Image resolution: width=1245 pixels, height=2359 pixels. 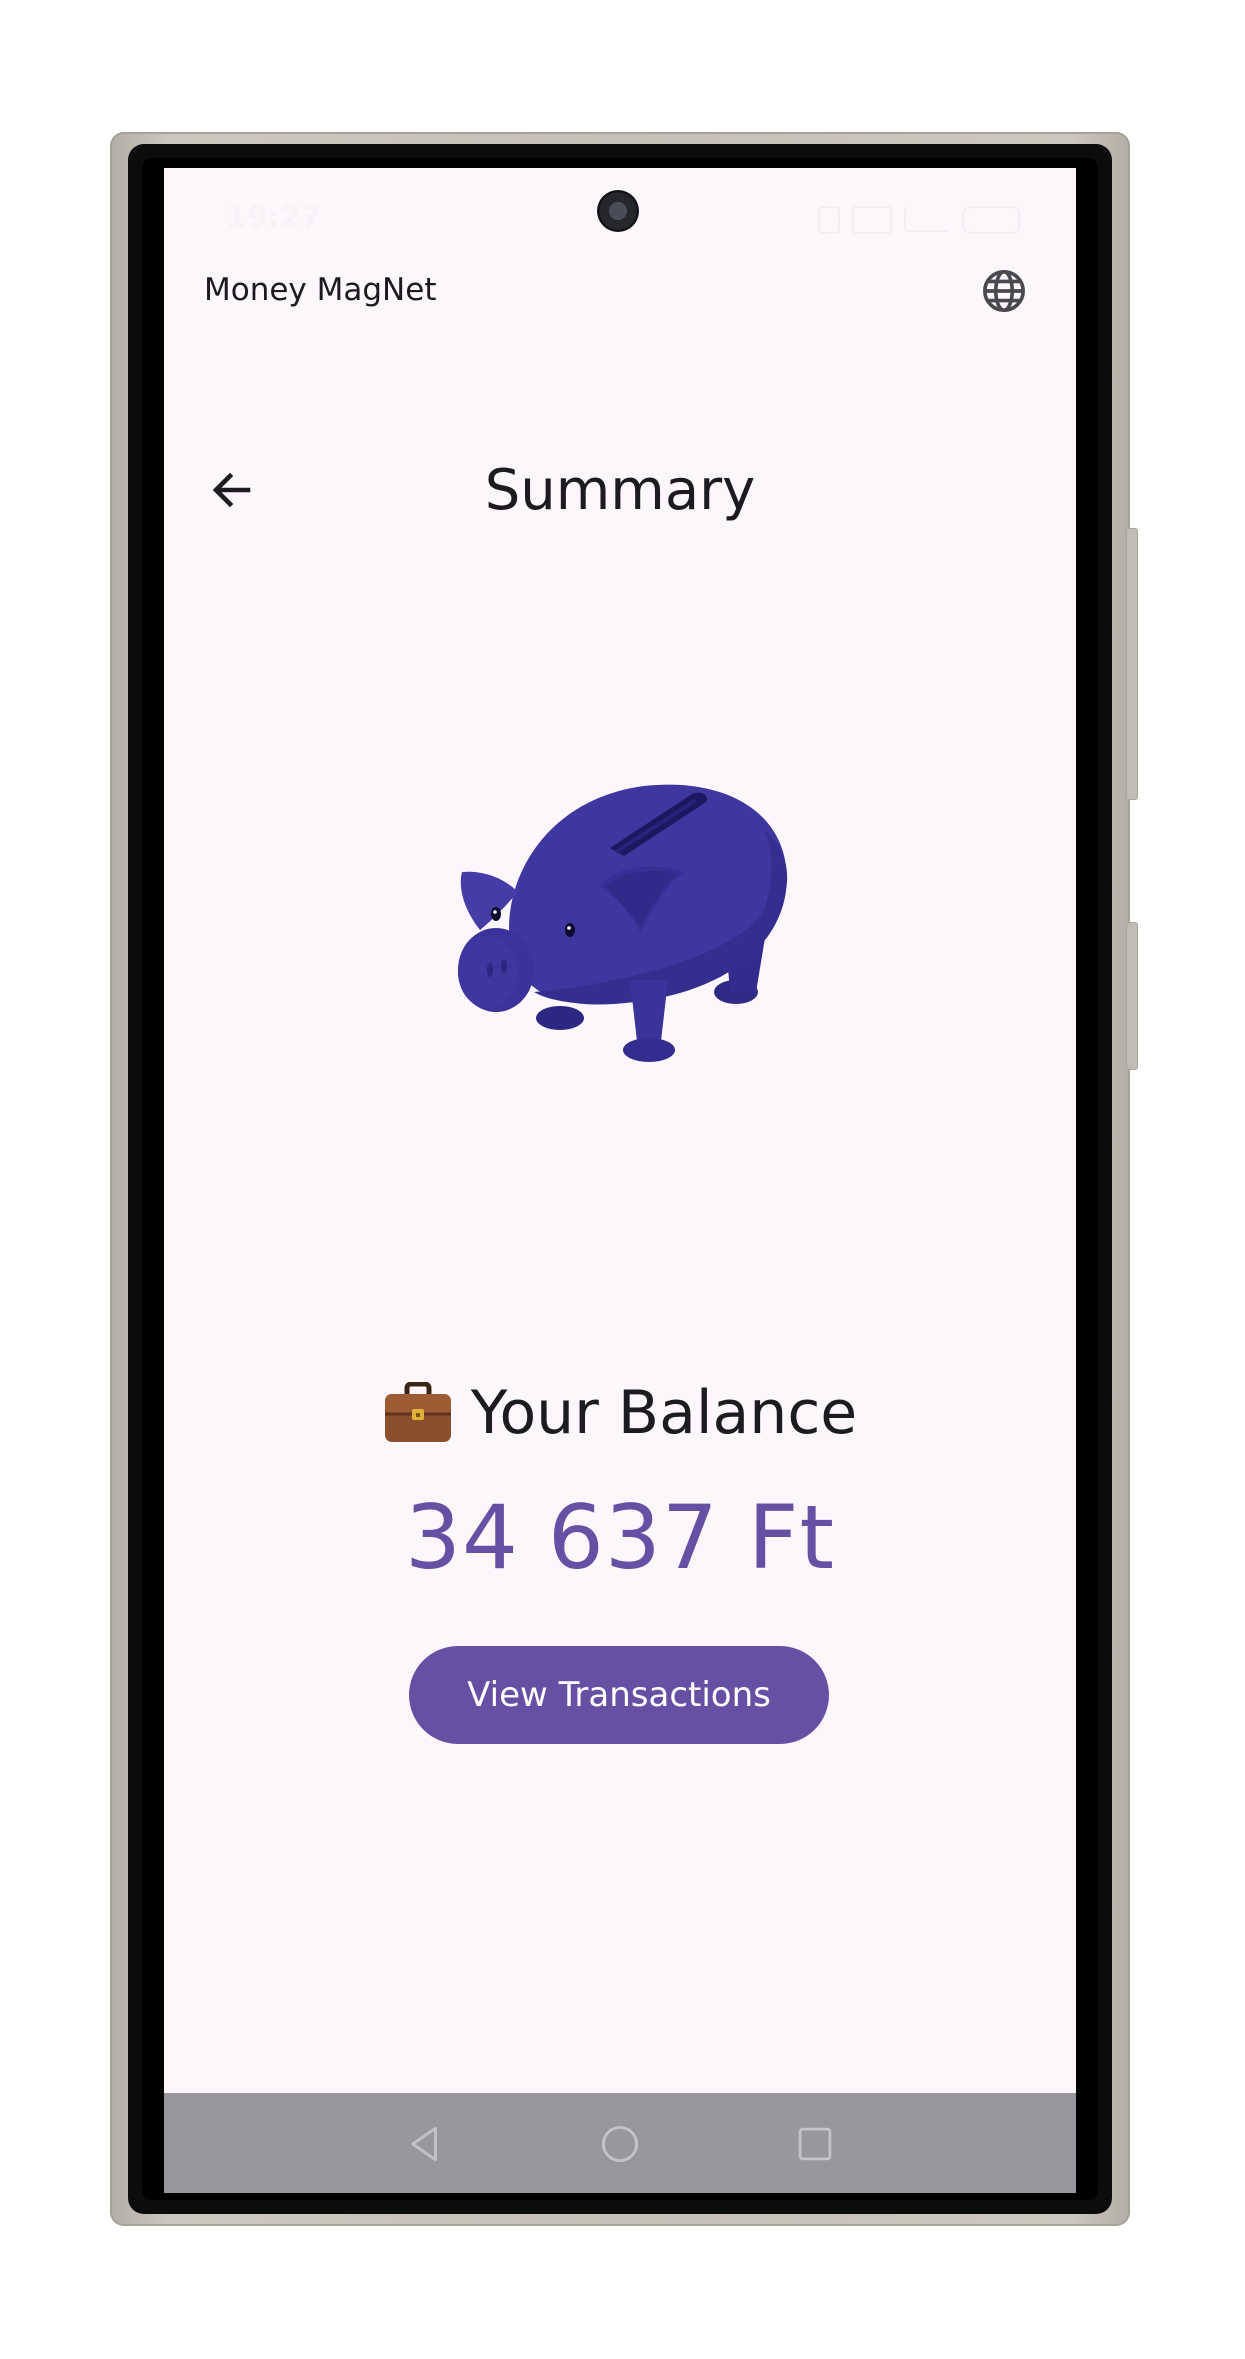 I want to click on nfc-icon, so click(x=829, y=220).